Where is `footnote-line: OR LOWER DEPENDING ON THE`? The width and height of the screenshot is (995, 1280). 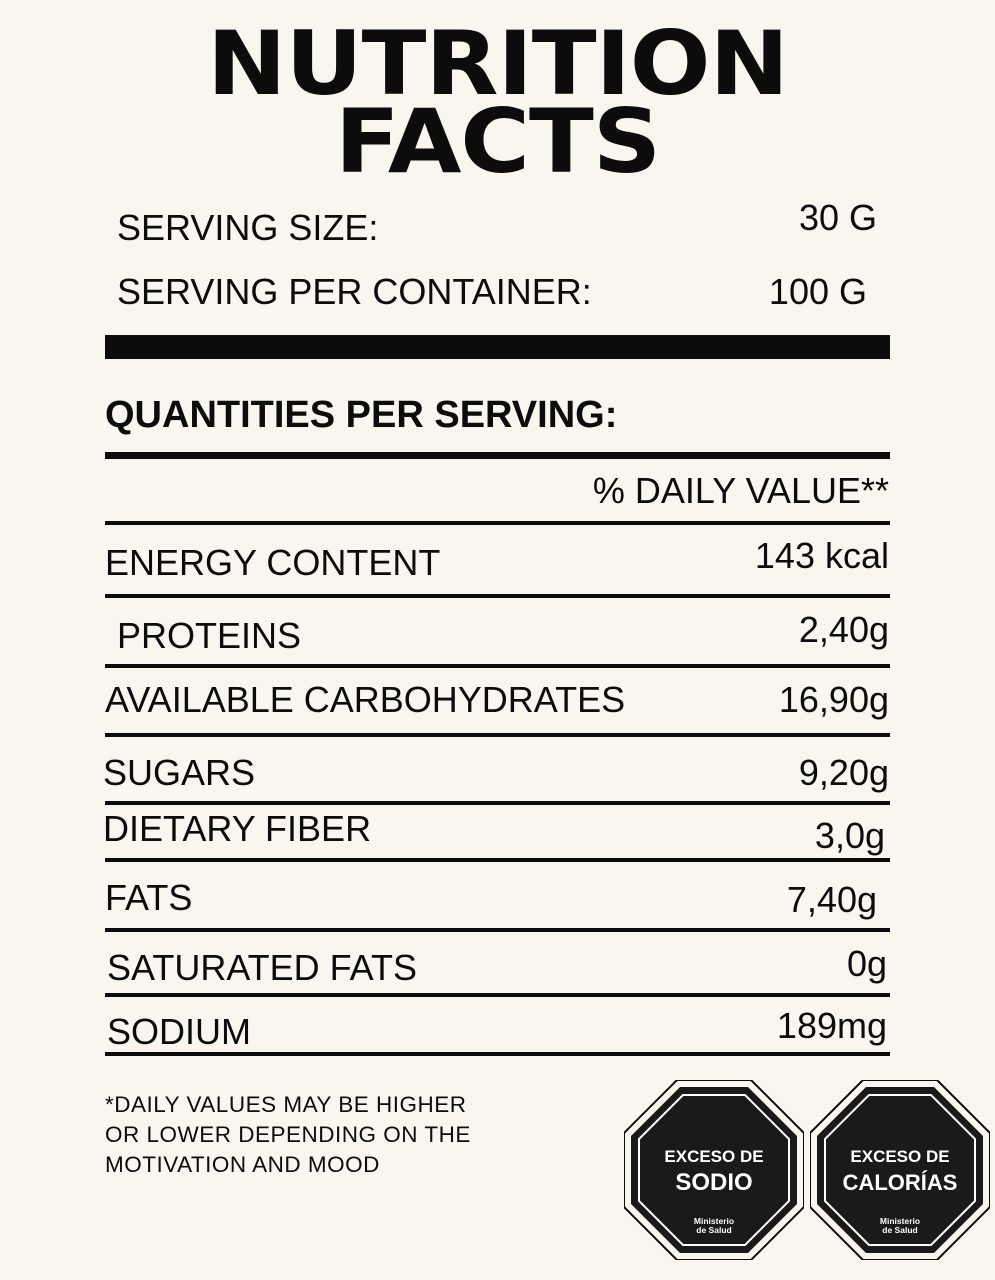
footnote-line: OR LOWER DEPENDING ON THE is located at coordinates (288, 1134).